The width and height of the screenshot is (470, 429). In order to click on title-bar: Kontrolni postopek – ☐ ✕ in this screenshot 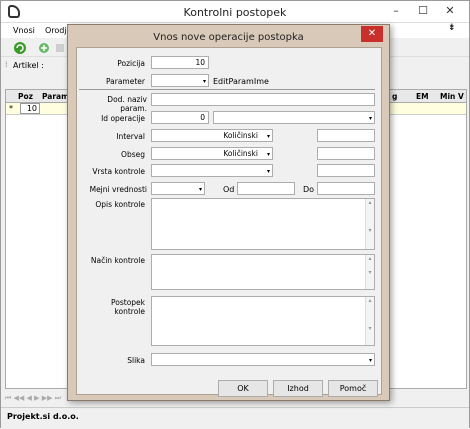, I will do `click(235, 12)`.